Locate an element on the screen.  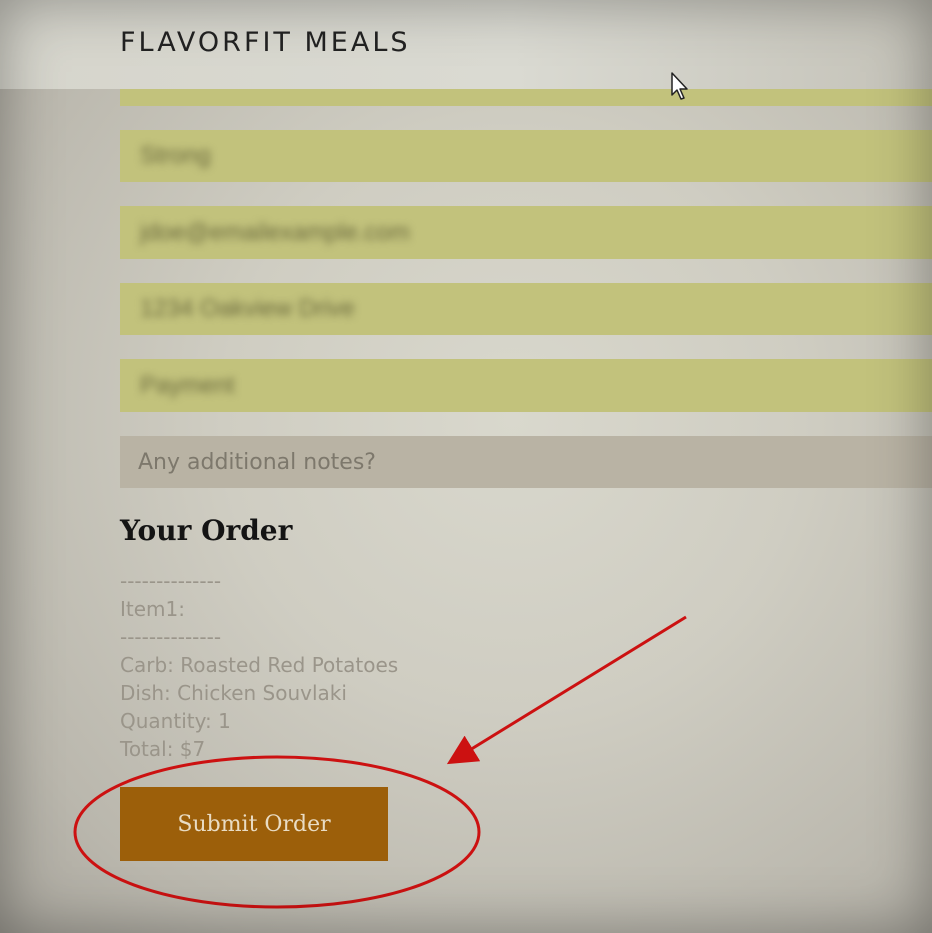
order-item-label: Item1: is located at coordinates (152, 609).